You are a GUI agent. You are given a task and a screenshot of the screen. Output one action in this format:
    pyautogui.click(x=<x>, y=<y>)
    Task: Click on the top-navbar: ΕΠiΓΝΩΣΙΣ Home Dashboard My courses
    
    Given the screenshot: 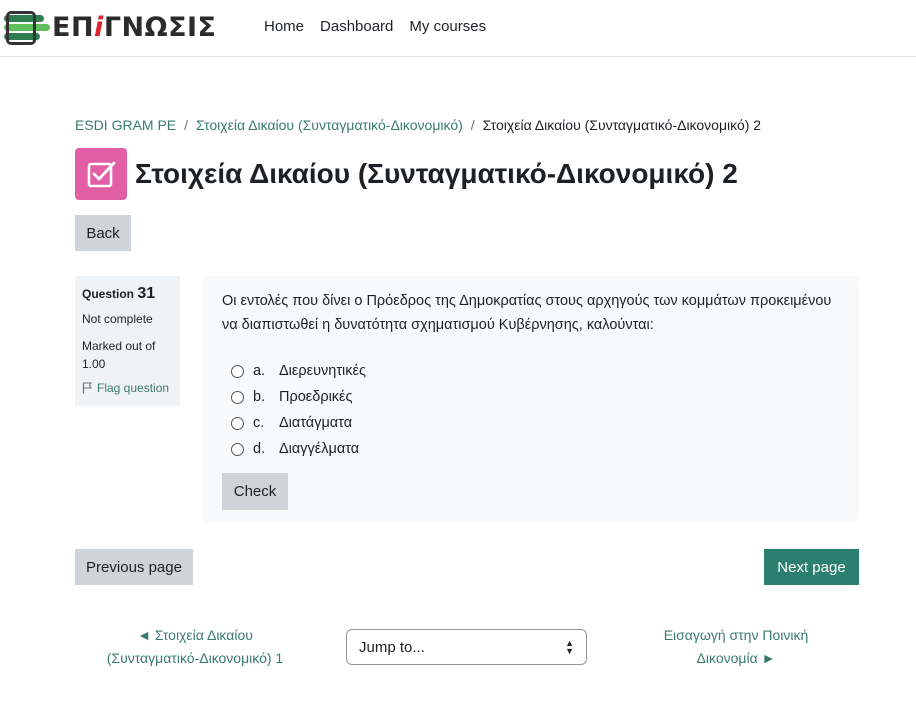 What is the action you would take?
    pyautogui.click(x=458, y=28)
    